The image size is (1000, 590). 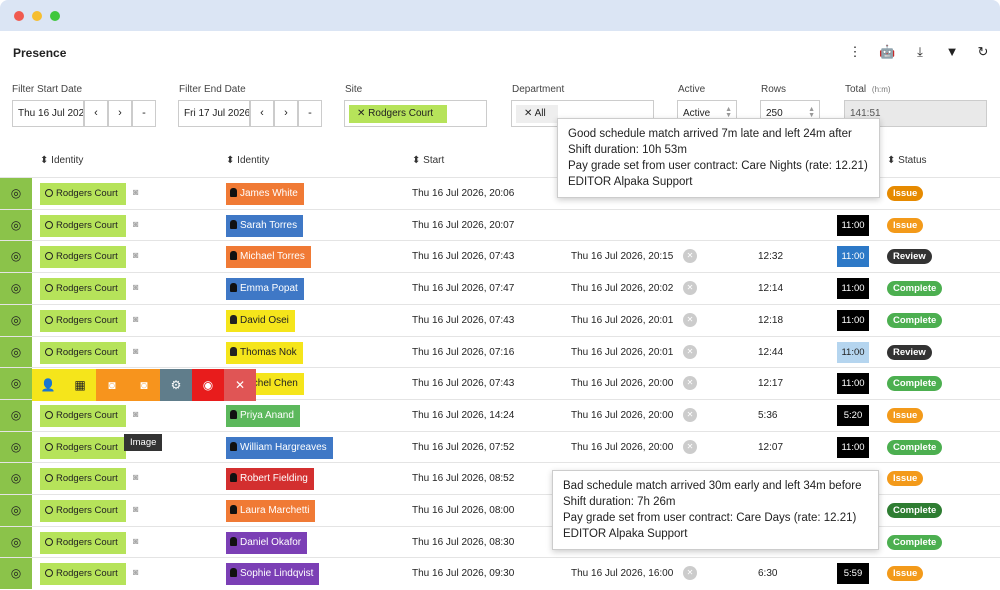 I want to click on filter-end-input: Fri 17 Jul 2026, so click(x=214, y=113).